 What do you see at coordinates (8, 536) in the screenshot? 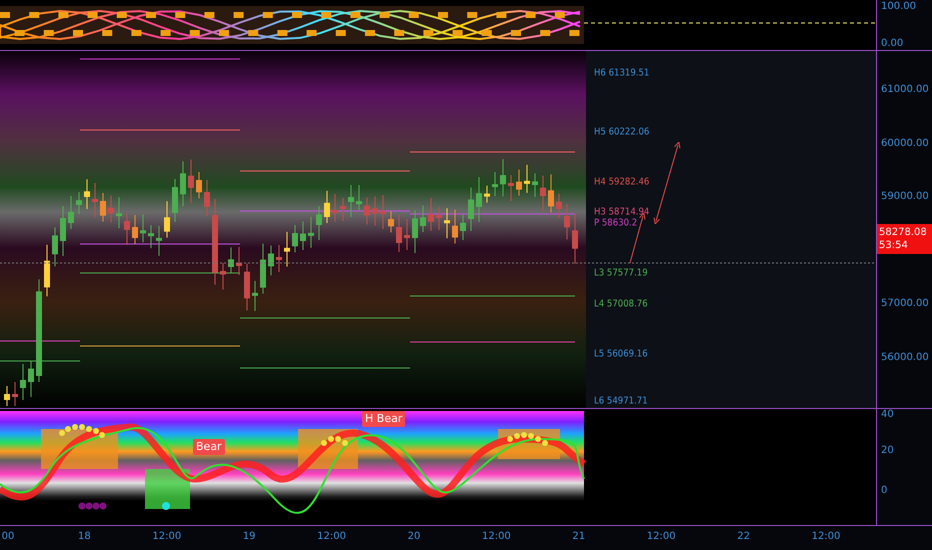
I see `time-label: 00` at bounding box center [8, 536].